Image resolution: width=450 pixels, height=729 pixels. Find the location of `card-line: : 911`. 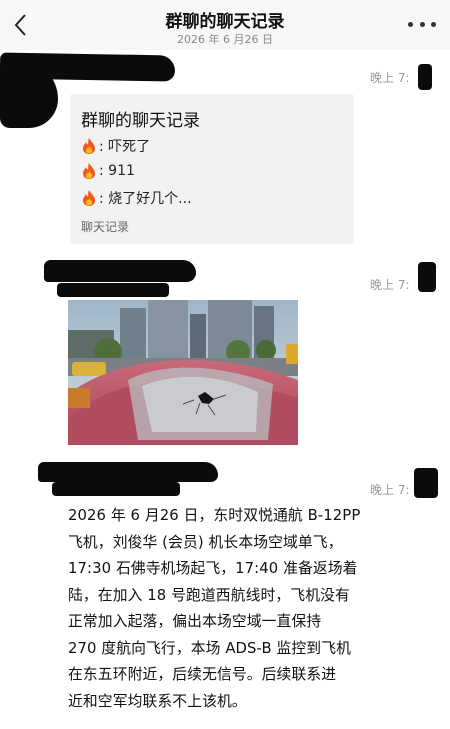

card-line: : 911 is located at coordinates (108, 171).